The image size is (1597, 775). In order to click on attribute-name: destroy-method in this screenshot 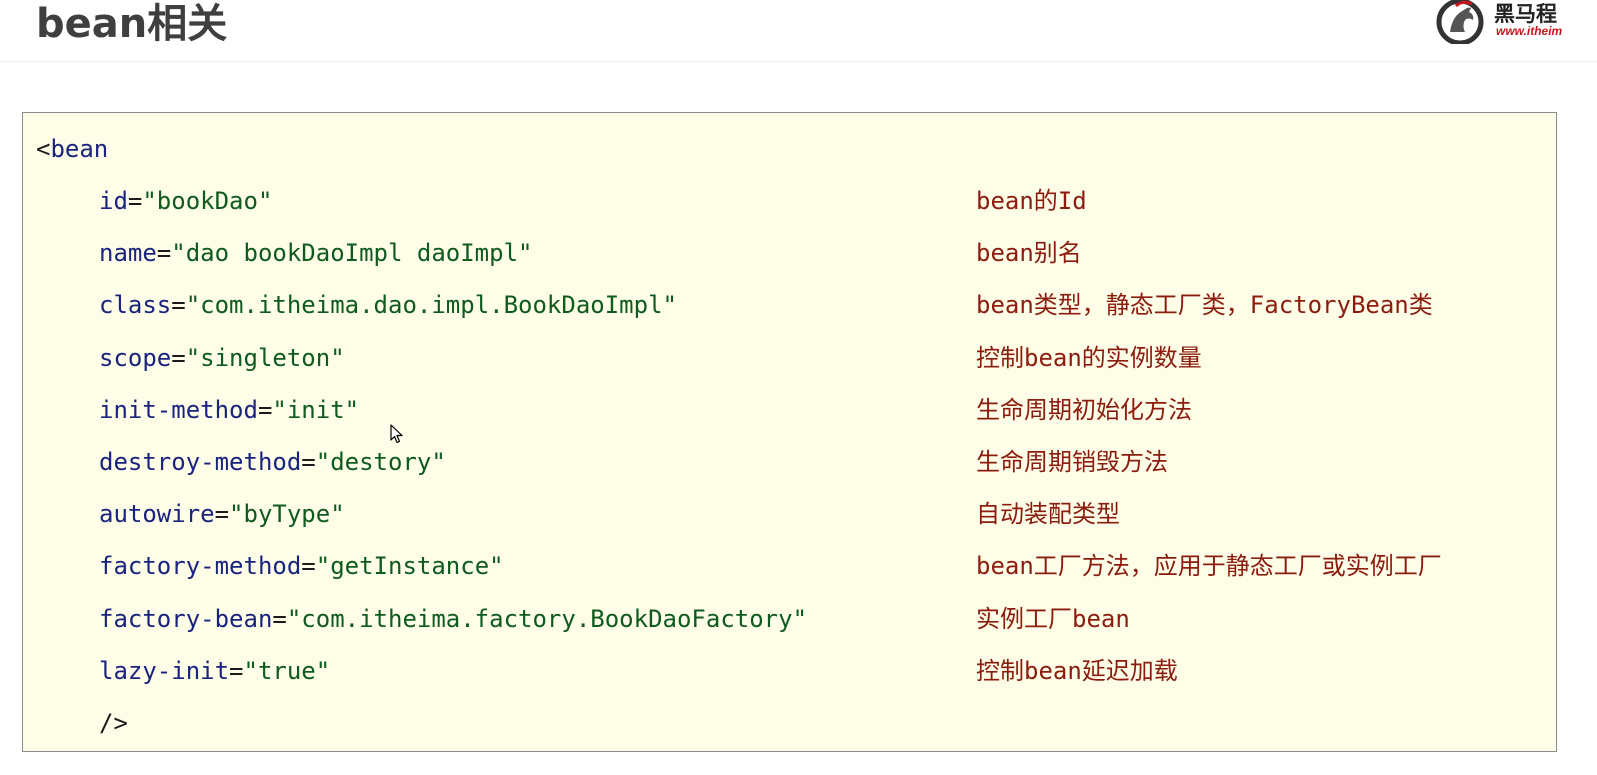, I will do `click(200, 462)`.